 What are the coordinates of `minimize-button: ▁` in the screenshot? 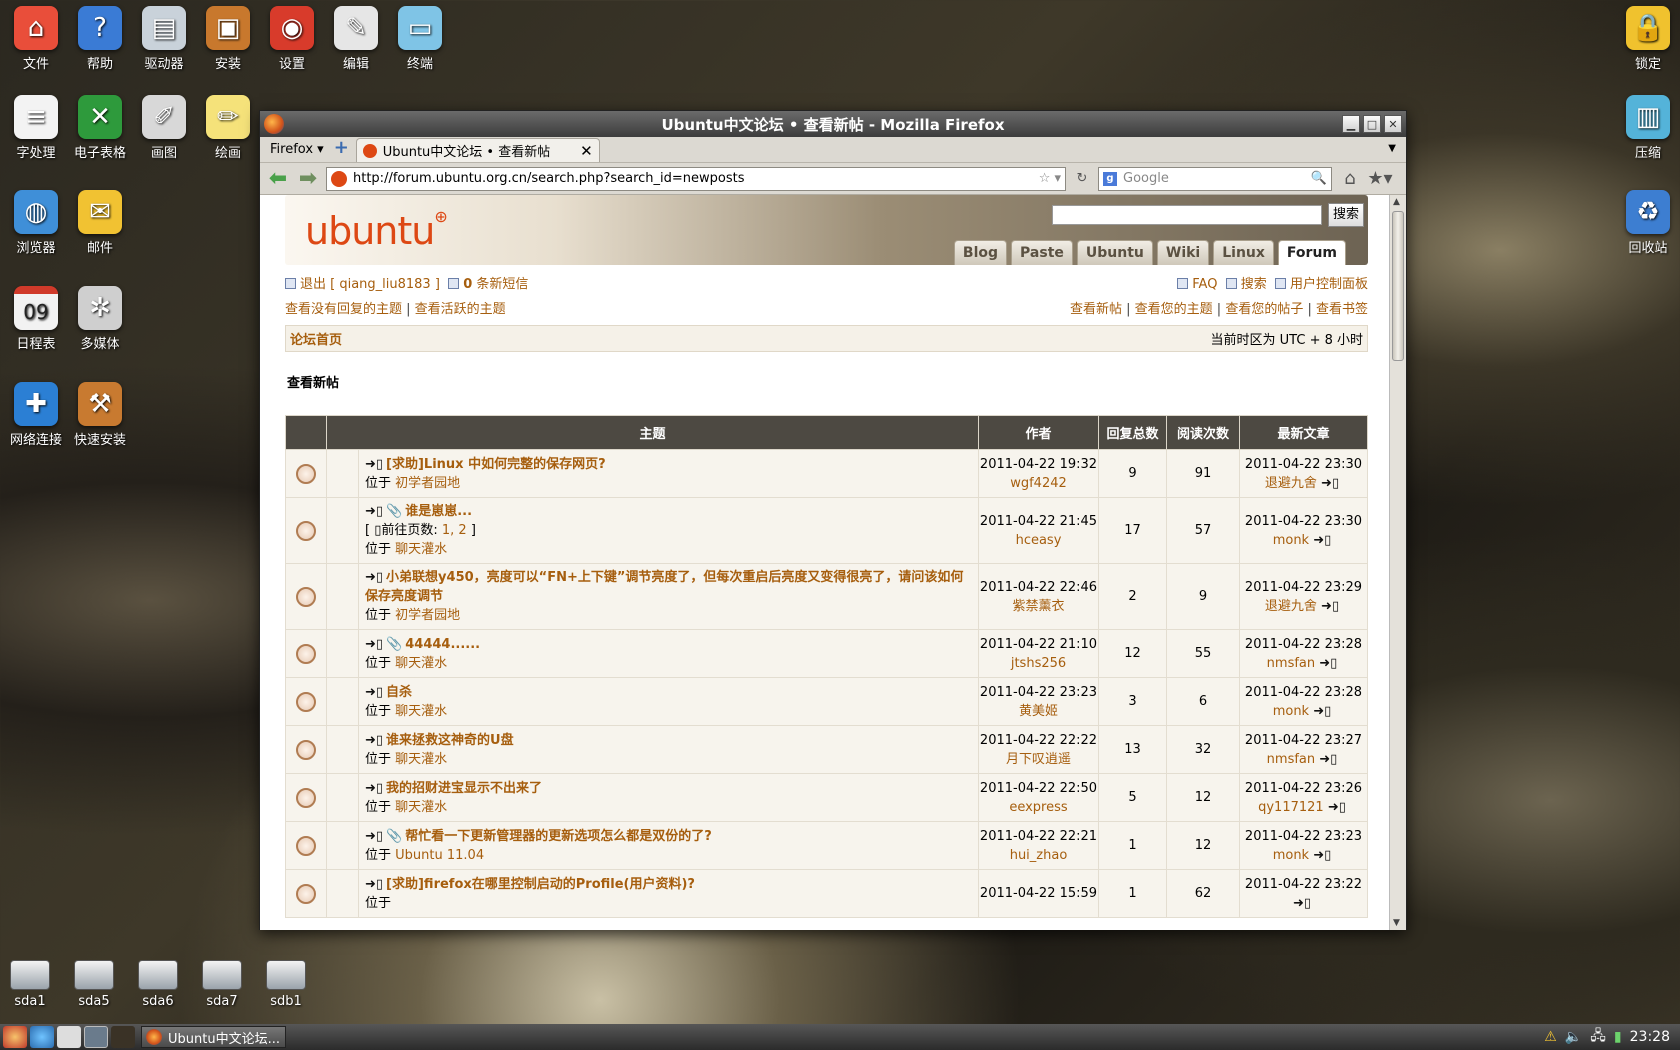 It's located at (1351, 124).